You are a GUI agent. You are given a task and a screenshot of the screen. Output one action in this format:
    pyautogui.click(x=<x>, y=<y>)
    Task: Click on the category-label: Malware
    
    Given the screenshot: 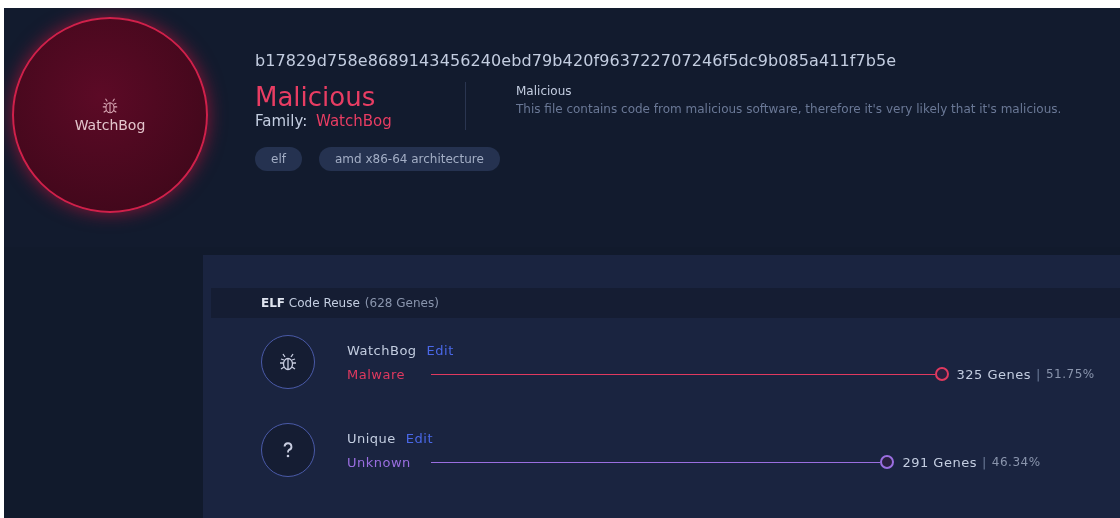 What is the action you would take?
    pyautogui.click(x=376, y=374)
    